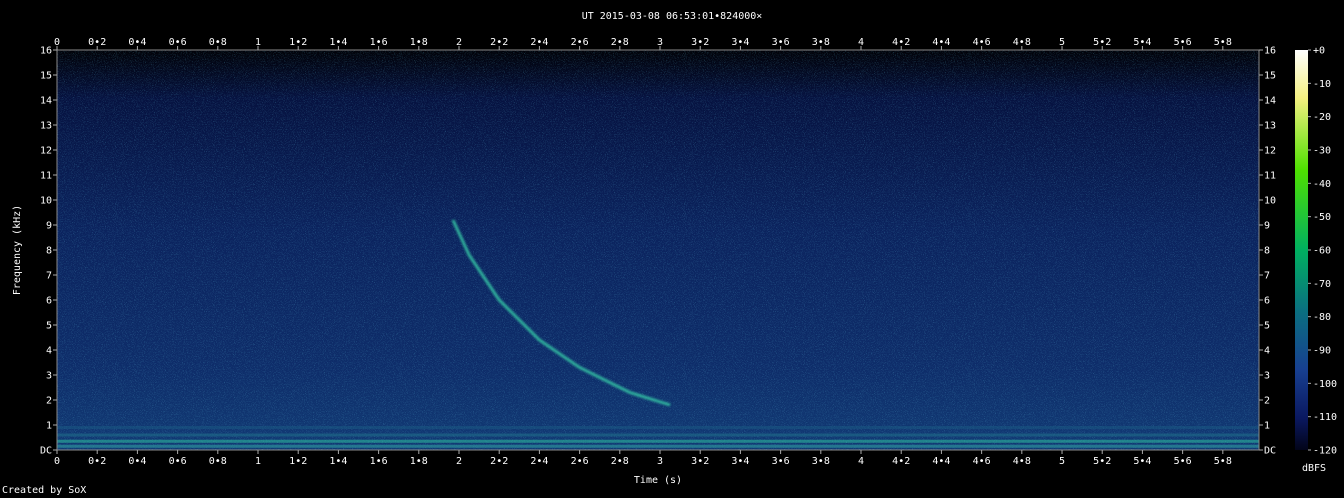 This screenshot has width=1344, height=498. Describe the element at coordinates (1270, 151) in the screenshot. I see `y-tick-label-right: 12` at that location.